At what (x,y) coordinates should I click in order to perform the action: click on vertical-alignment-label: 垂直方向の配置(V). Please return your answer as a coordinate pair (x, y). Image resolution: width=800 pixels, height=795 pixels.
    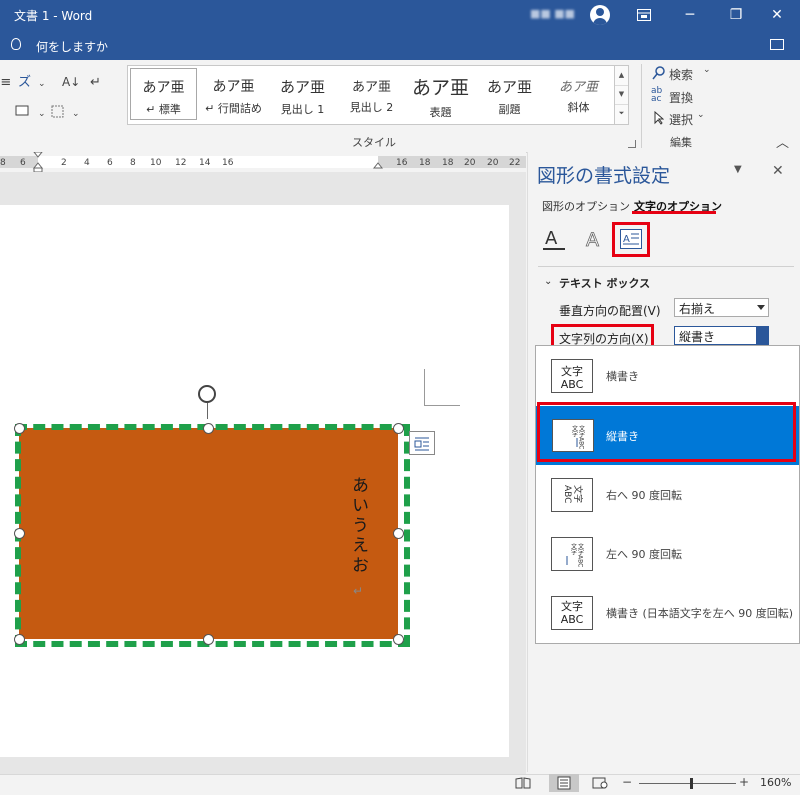
    Looking at the image, I should click on (610, 311).